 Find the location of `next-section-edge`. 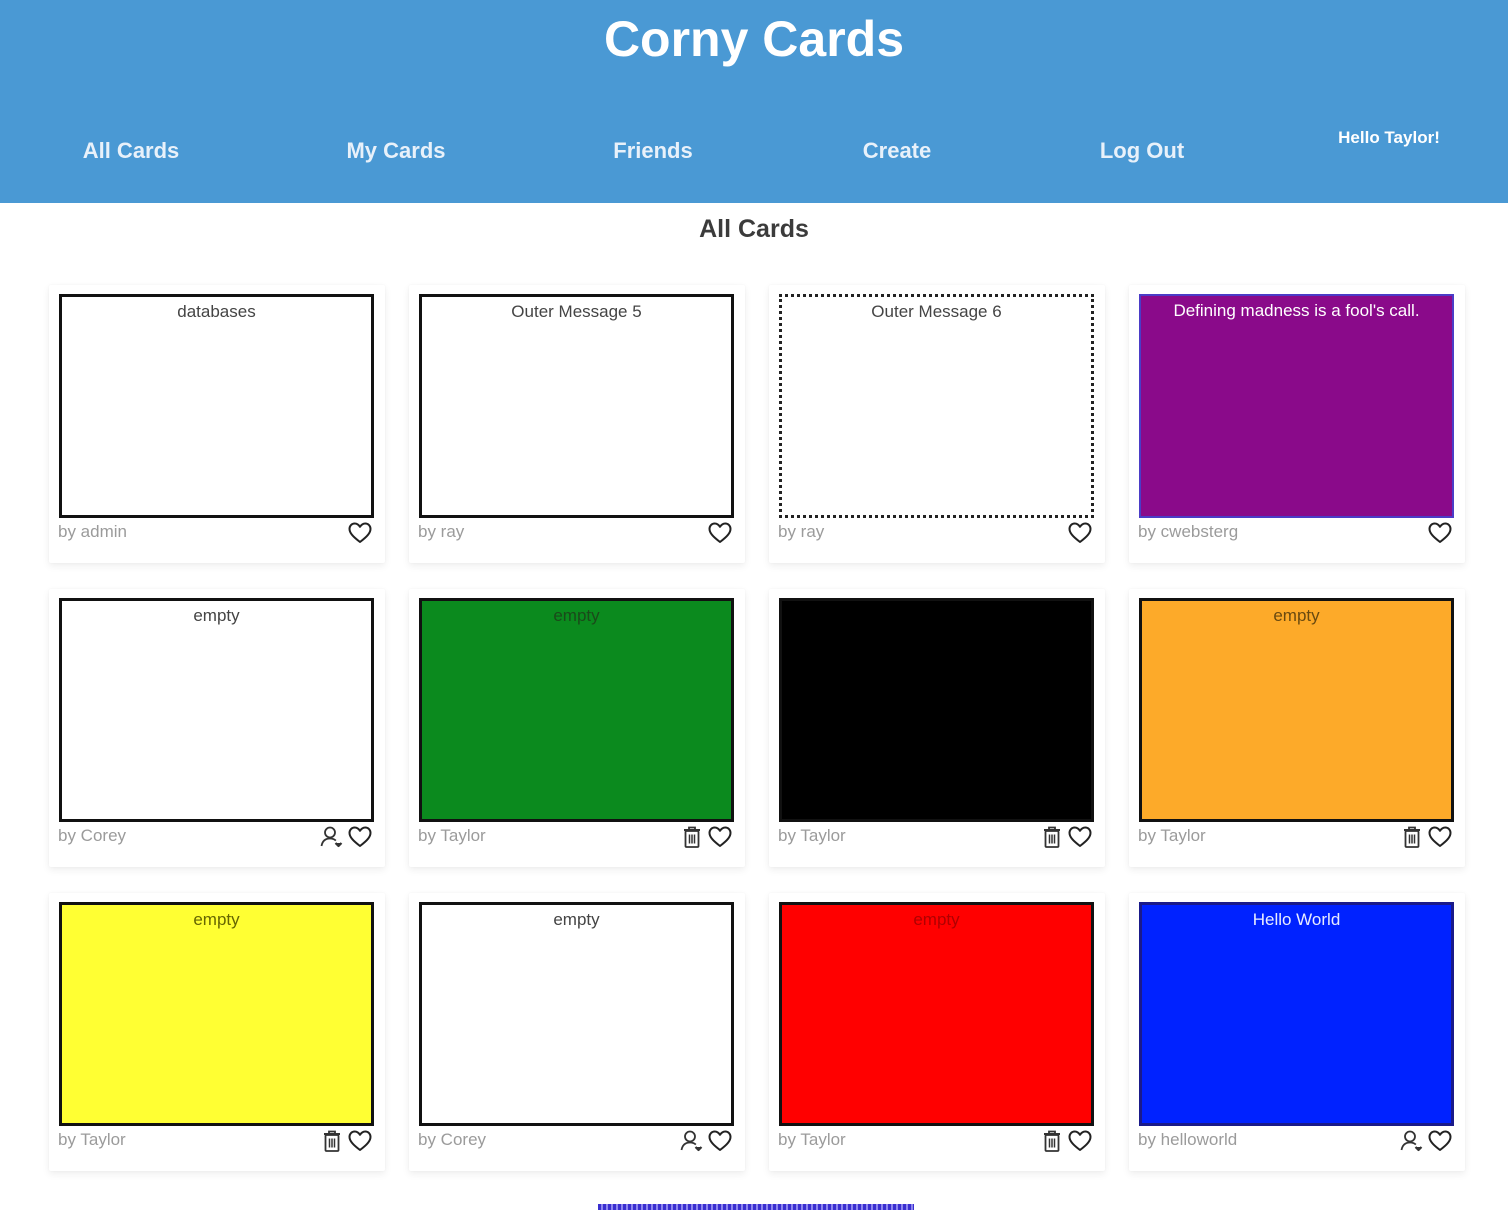

next-section-edge is located at coordinates (756, 1207).